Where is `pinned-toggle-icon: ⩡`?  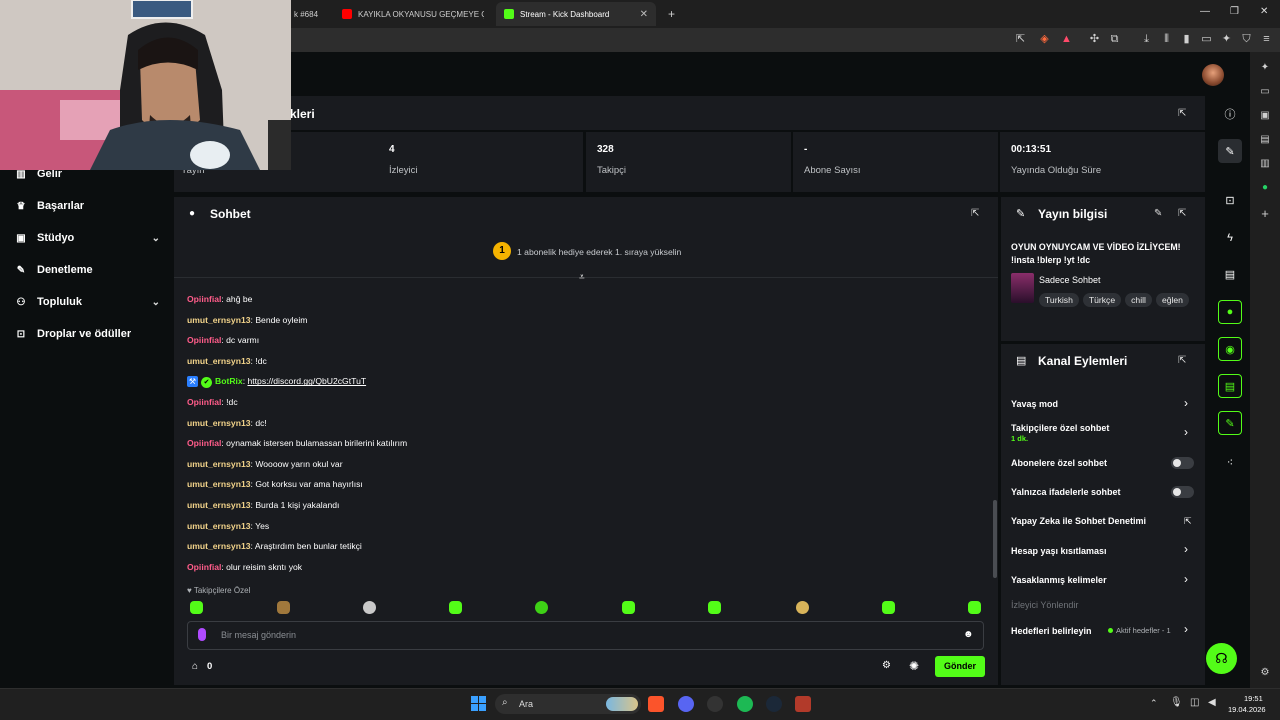
pinned-toggle-icon: ⩡ is located at coordinates (582, 277).